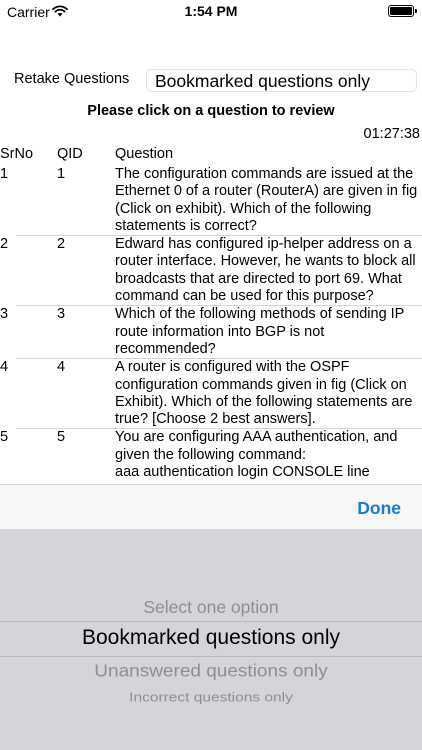 This screenshot has height=750, width=422. Describe the element at coordinates (61, 244) in the screenshot. I see `row-qid: 2` at that location.